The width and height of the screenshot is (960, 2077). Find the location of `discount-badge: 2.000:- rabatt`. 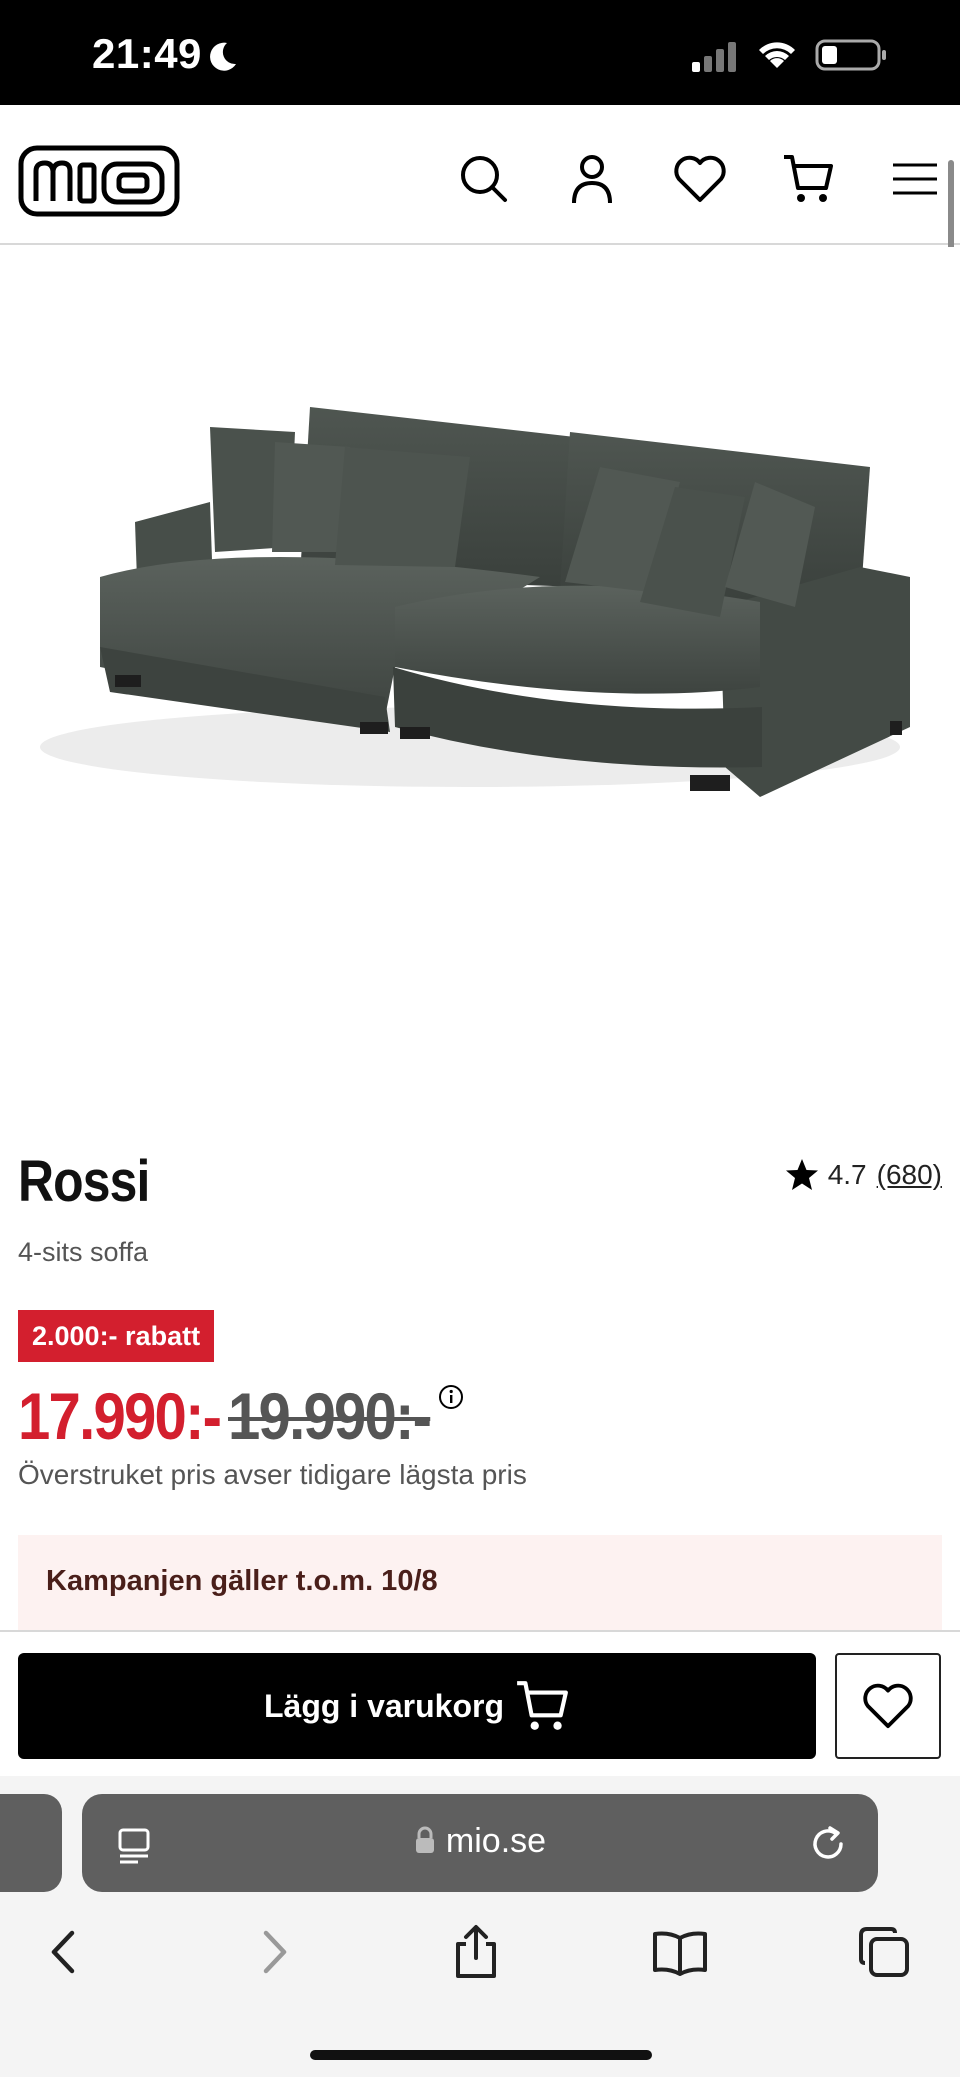

discount-badge: 2.000:- rabatt is located at coordinates (116, 1336).